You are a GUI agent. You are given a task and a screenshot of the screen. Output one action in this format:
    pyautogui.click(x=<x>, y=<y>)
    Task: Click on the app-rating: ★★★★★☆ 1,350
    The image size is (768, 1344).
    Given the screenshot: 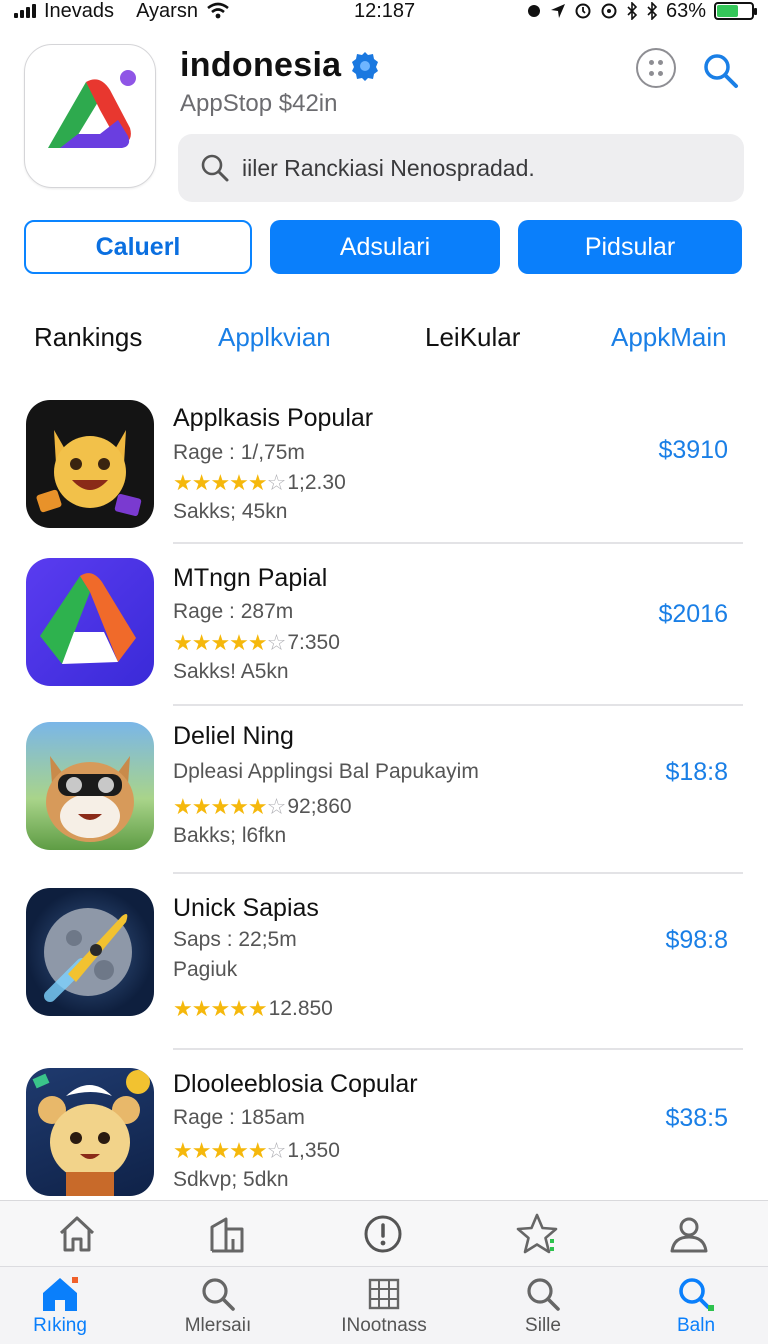 What is the action you would take?
    pyautogui.click(x=256, y=1151)
    